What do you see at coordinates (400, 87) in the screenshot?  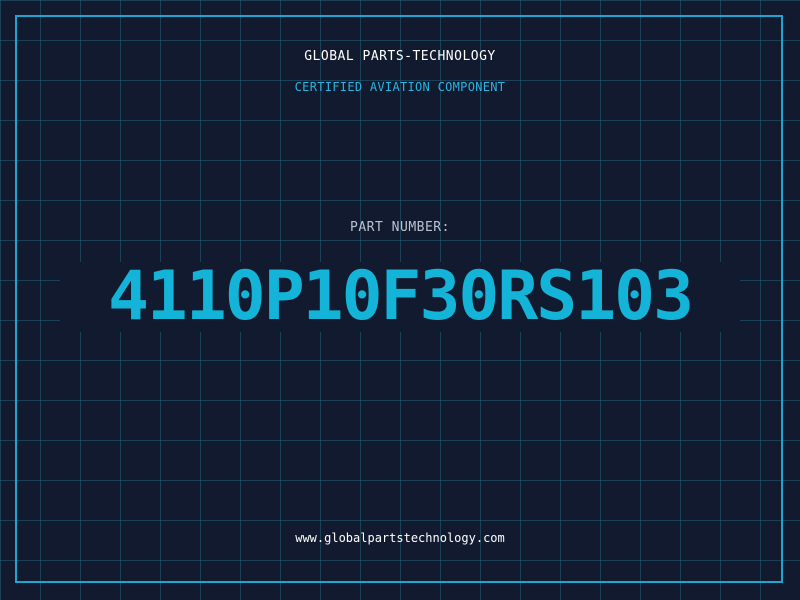 I see `certification-subtitle: CERTIFIED AVIATION COMPONENT` at bounding box center [400, 87].